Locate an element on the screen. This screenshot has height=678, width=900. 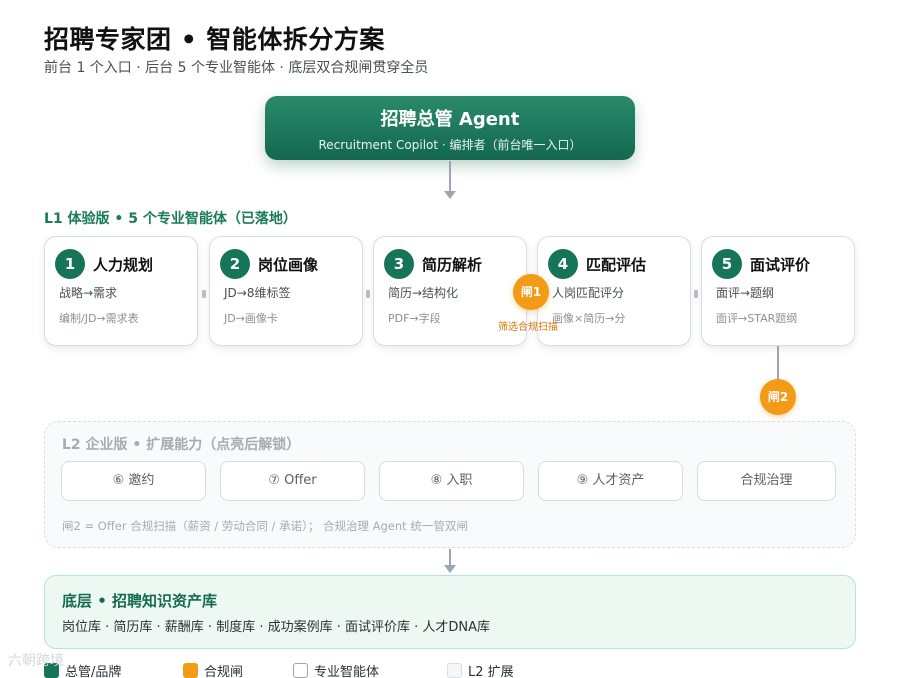
l2-down-arrow-head is located at coordinates (450, 569).